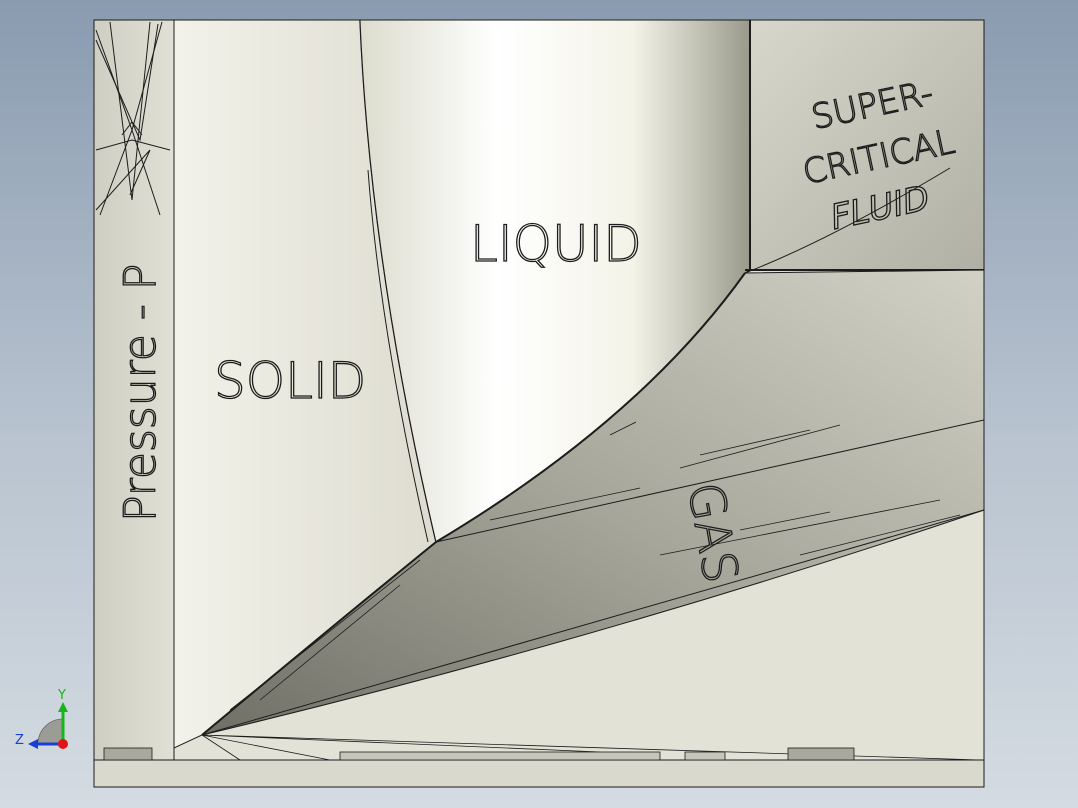  What do you see at coordinates (539, 773) in the screenshot?
I see `base-strip` at bounding box center [539, 773].